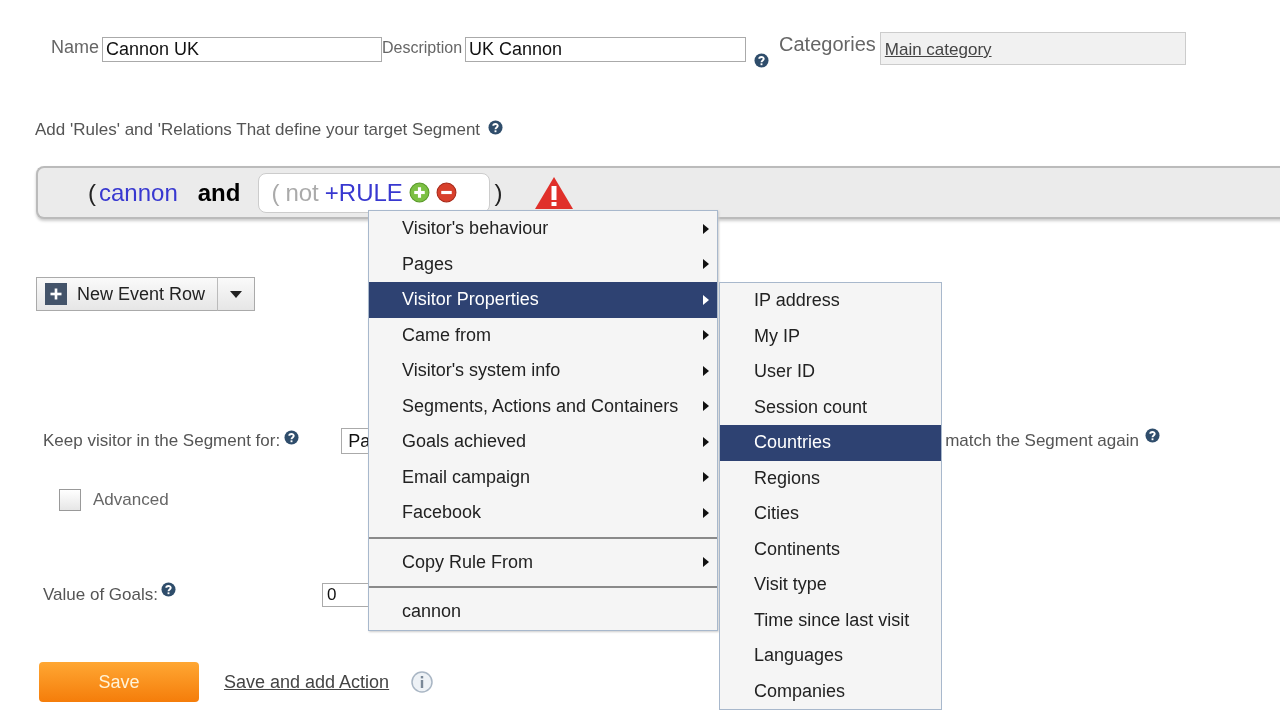 The image size is (1280, 720). What do you see at coordinates (543, 477) in the screenshot?
I see `menu-item: Email campaign` at bounding box center [543, 477].